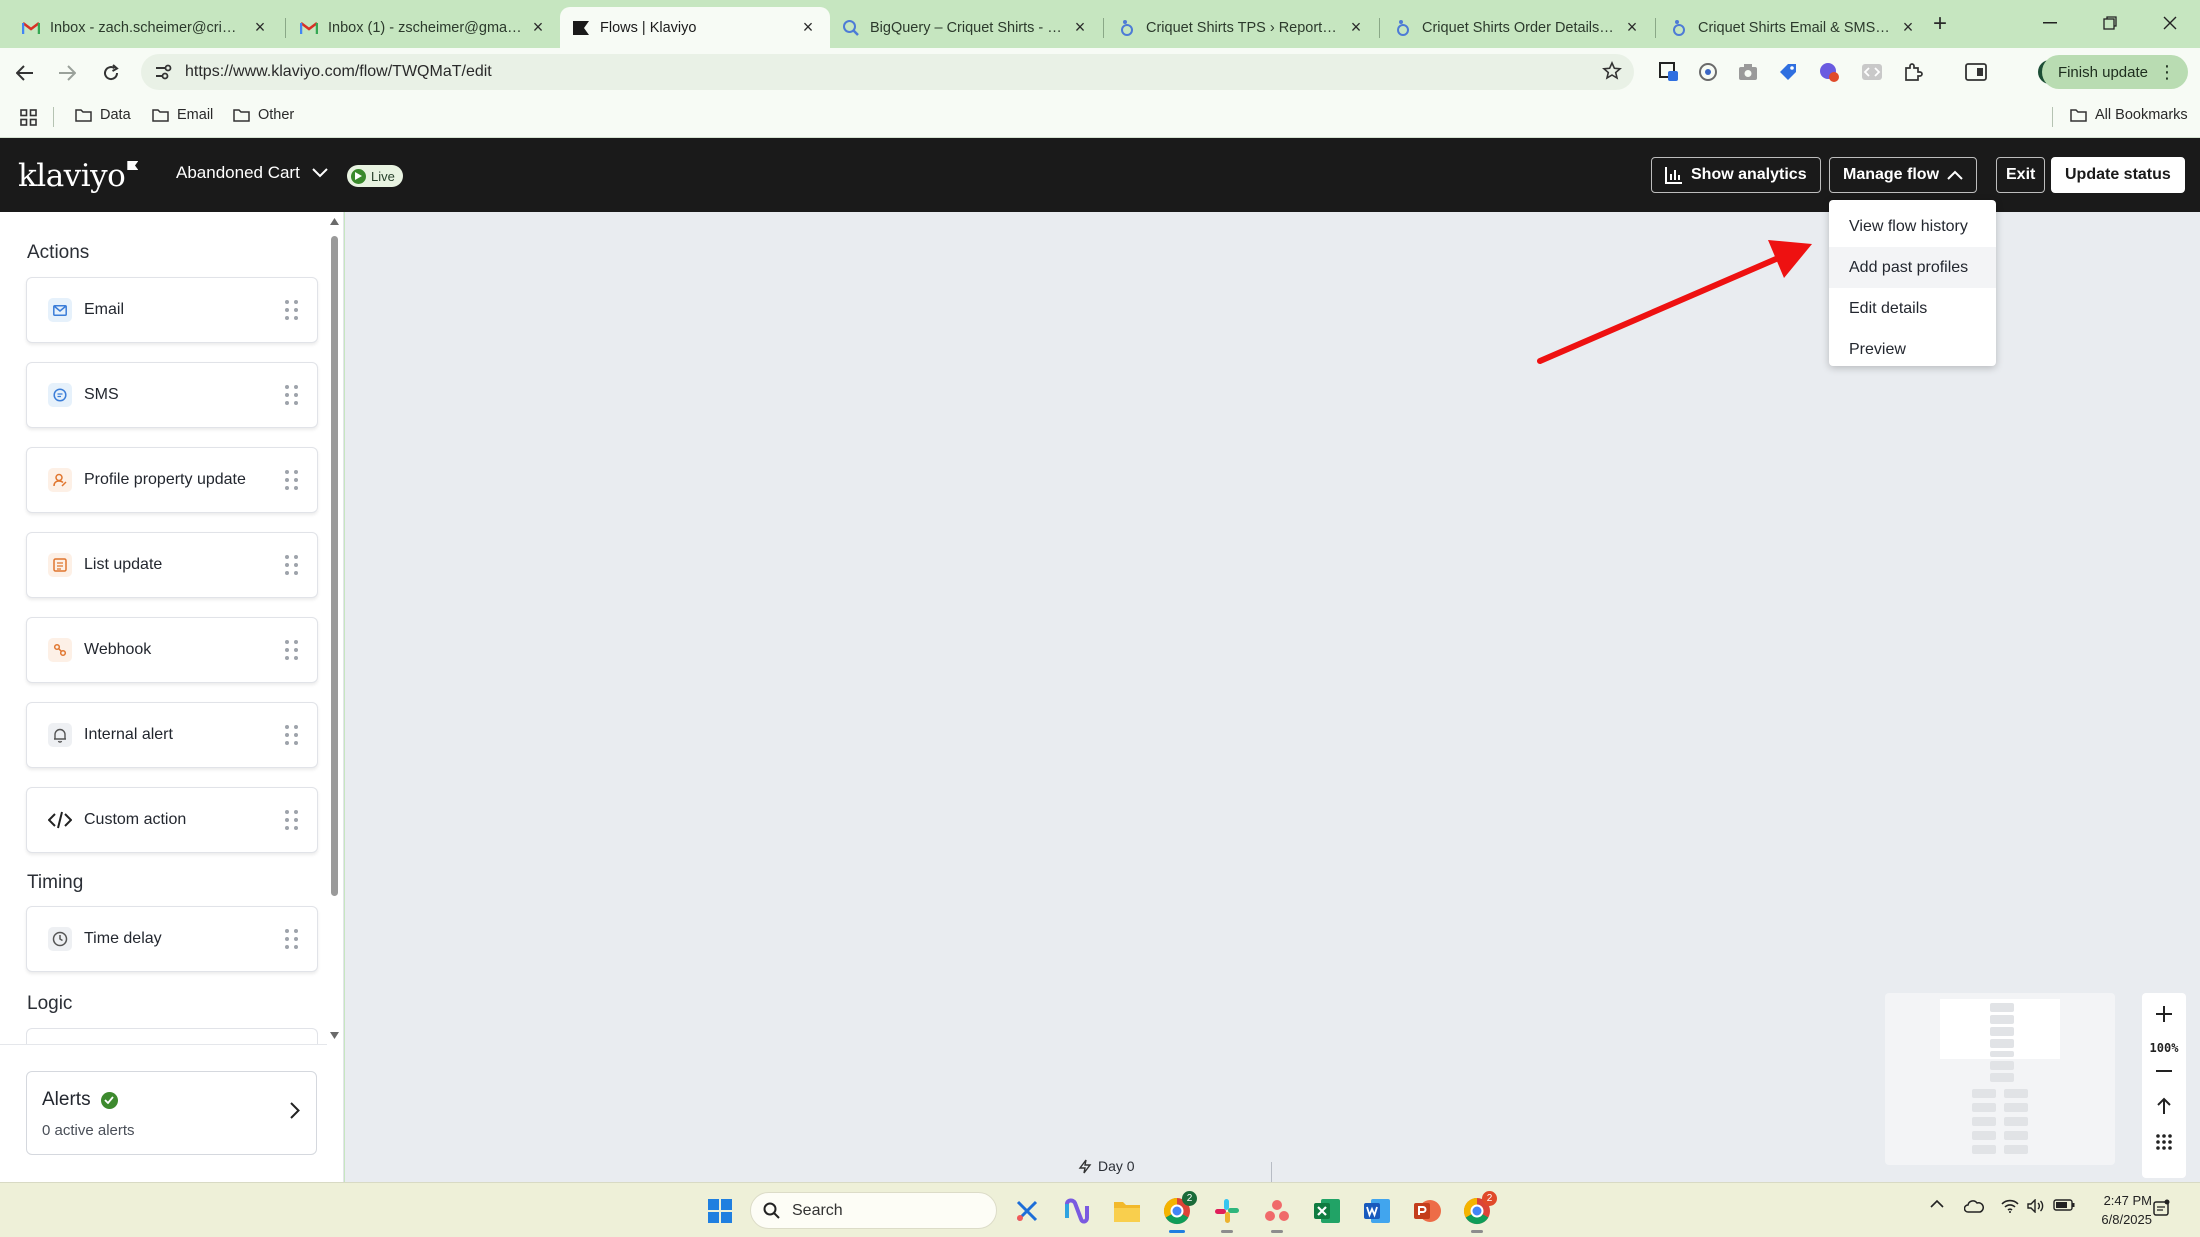  What do you see at coordinates (172, 735) in the screenshot?
I see `action-card-internal-alert: Internal alert` at bounding box center [172, 735].